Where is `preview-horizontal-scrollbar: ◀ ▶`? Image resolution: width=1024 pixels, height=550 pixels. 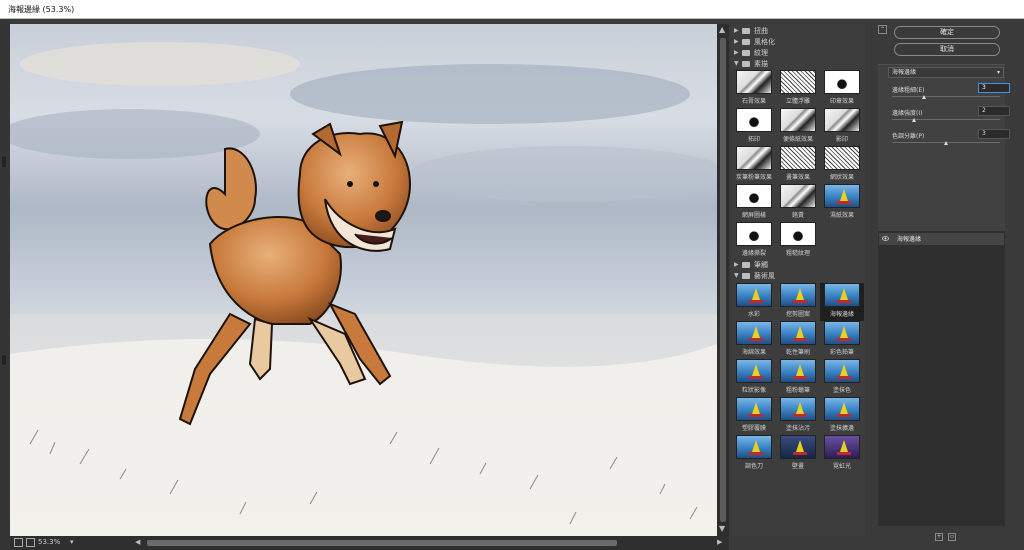
preview-horizontal-scrollbar: ◀ ▶ is located at coordinates (430, 542).